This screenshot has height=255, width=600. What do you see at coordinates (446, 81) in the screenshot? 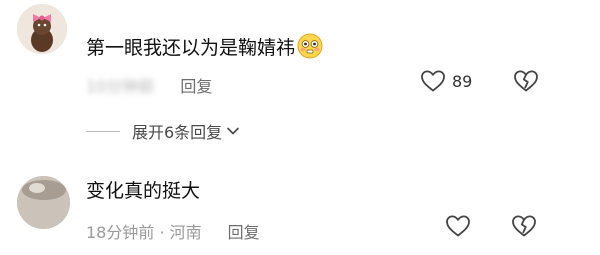
I see `like-button: 89` at bounding box center [446, 81].